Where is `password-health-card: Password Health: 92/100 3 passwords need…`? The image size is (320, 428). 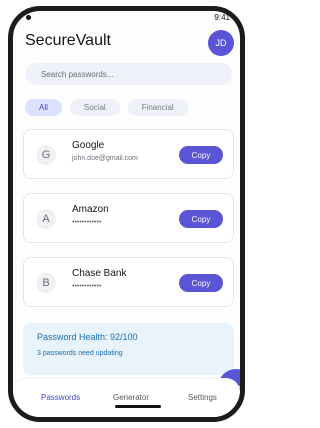
password-health-card: Password Health: 92/100 3 passwords need… is located at coordinates (128, 349).